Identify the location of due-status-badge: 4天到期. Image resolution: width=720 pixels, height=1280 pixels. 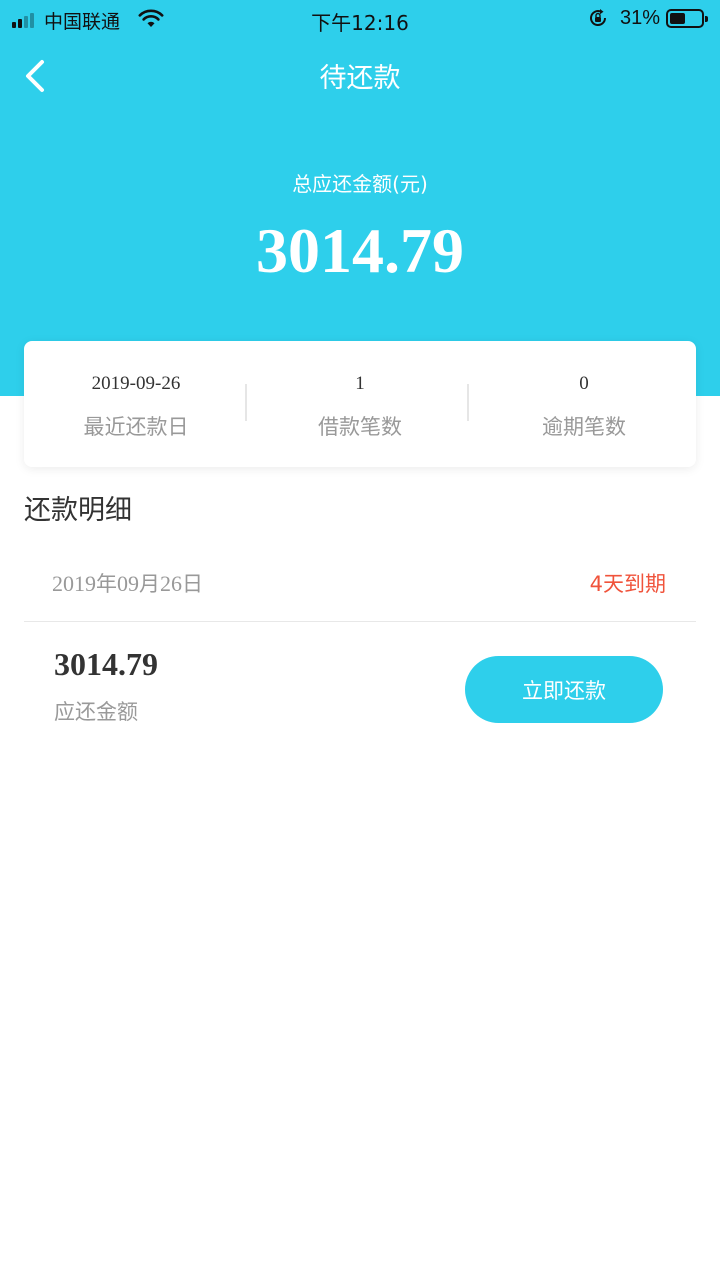
(627, 584).